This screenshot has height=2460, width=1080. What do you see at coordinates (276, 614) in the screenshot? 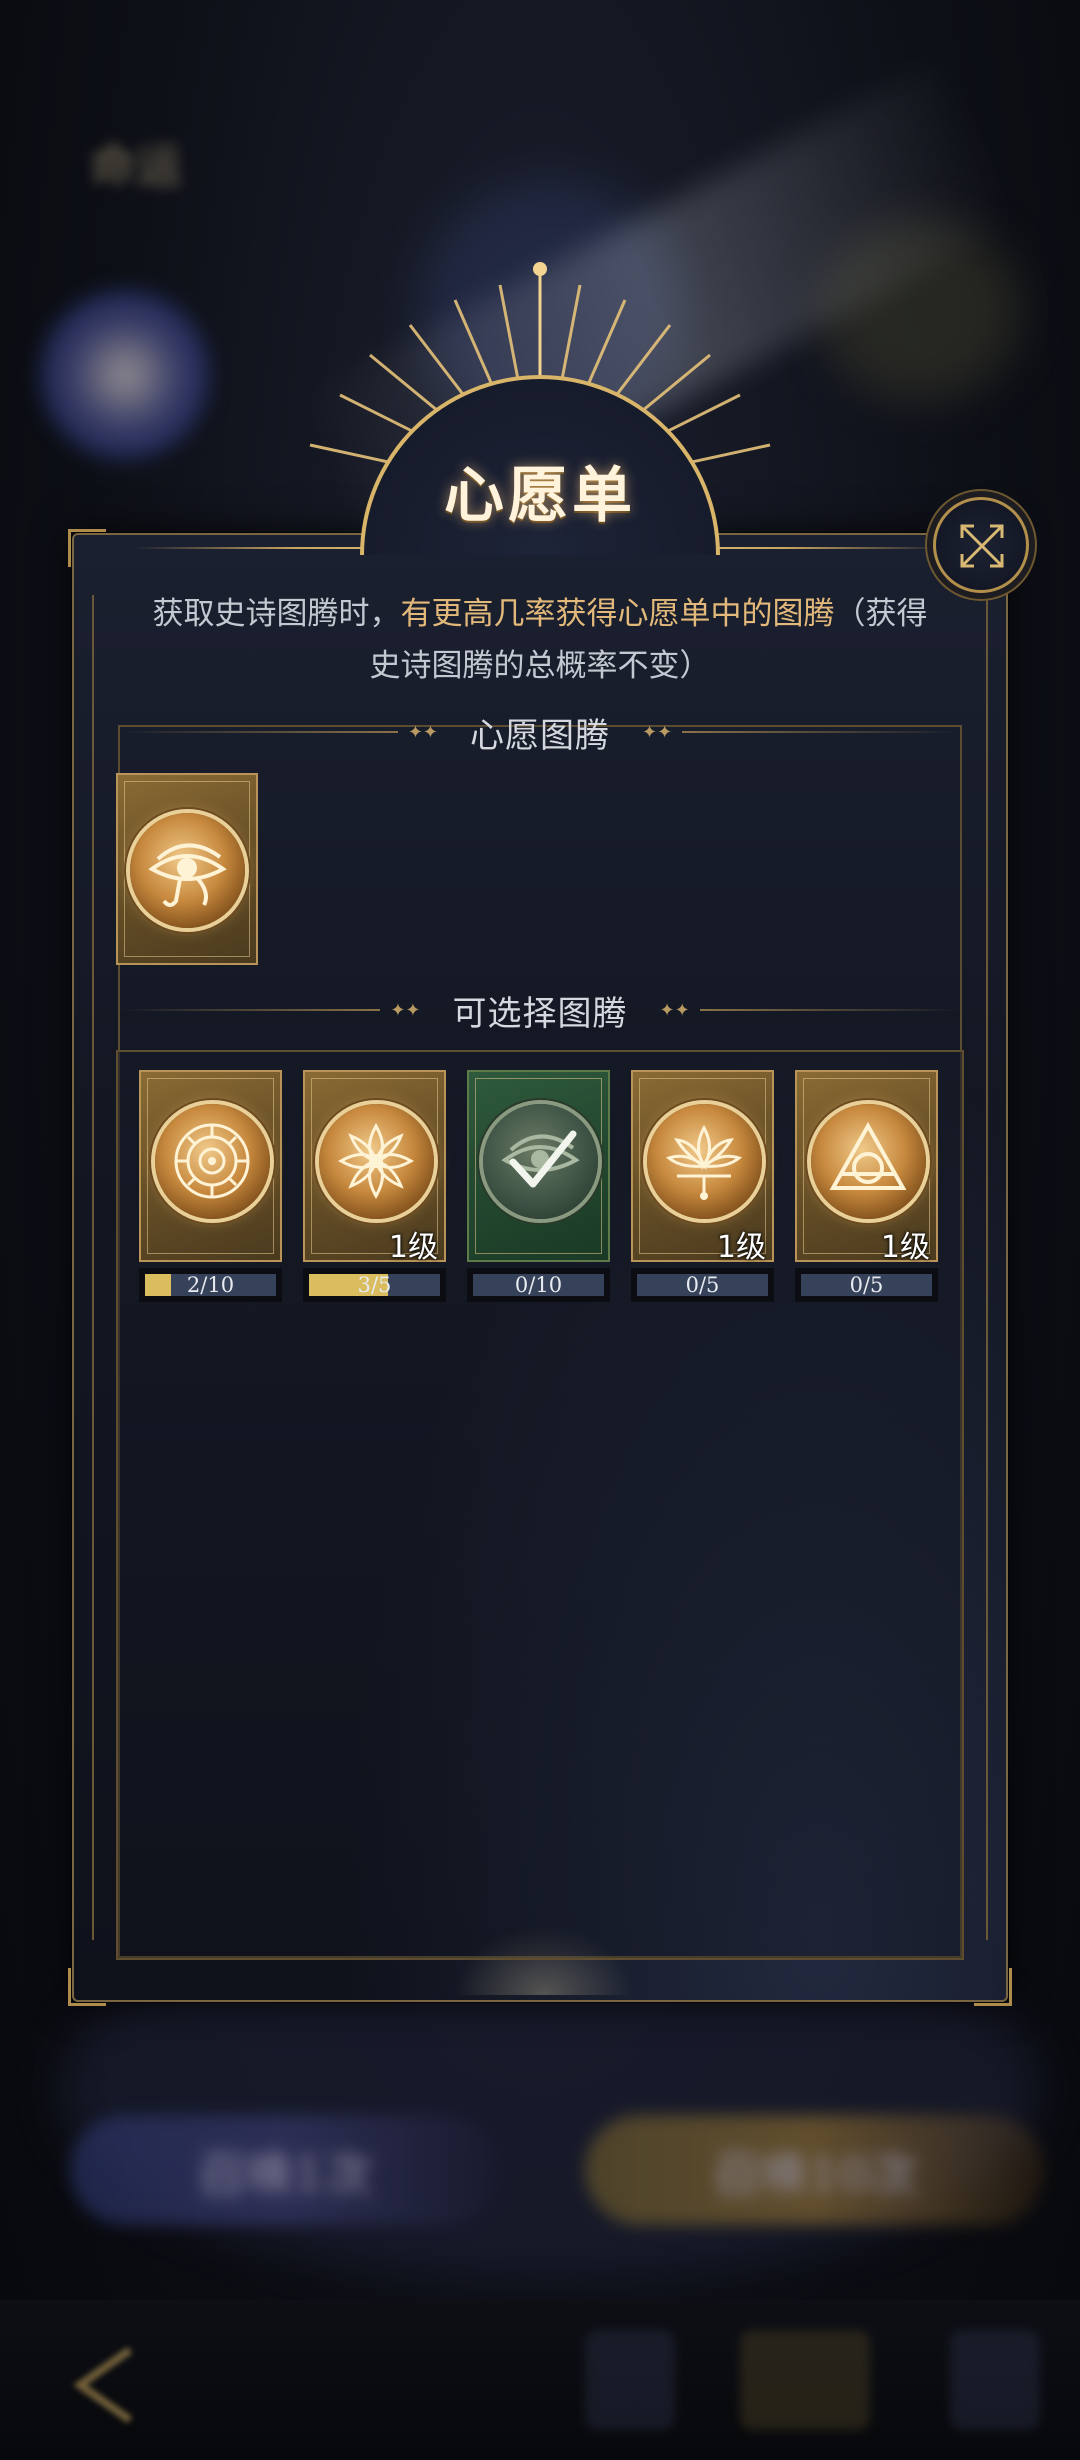
I see `description-text: 获取史诗图腾时，` at bounding box center [276, 614].